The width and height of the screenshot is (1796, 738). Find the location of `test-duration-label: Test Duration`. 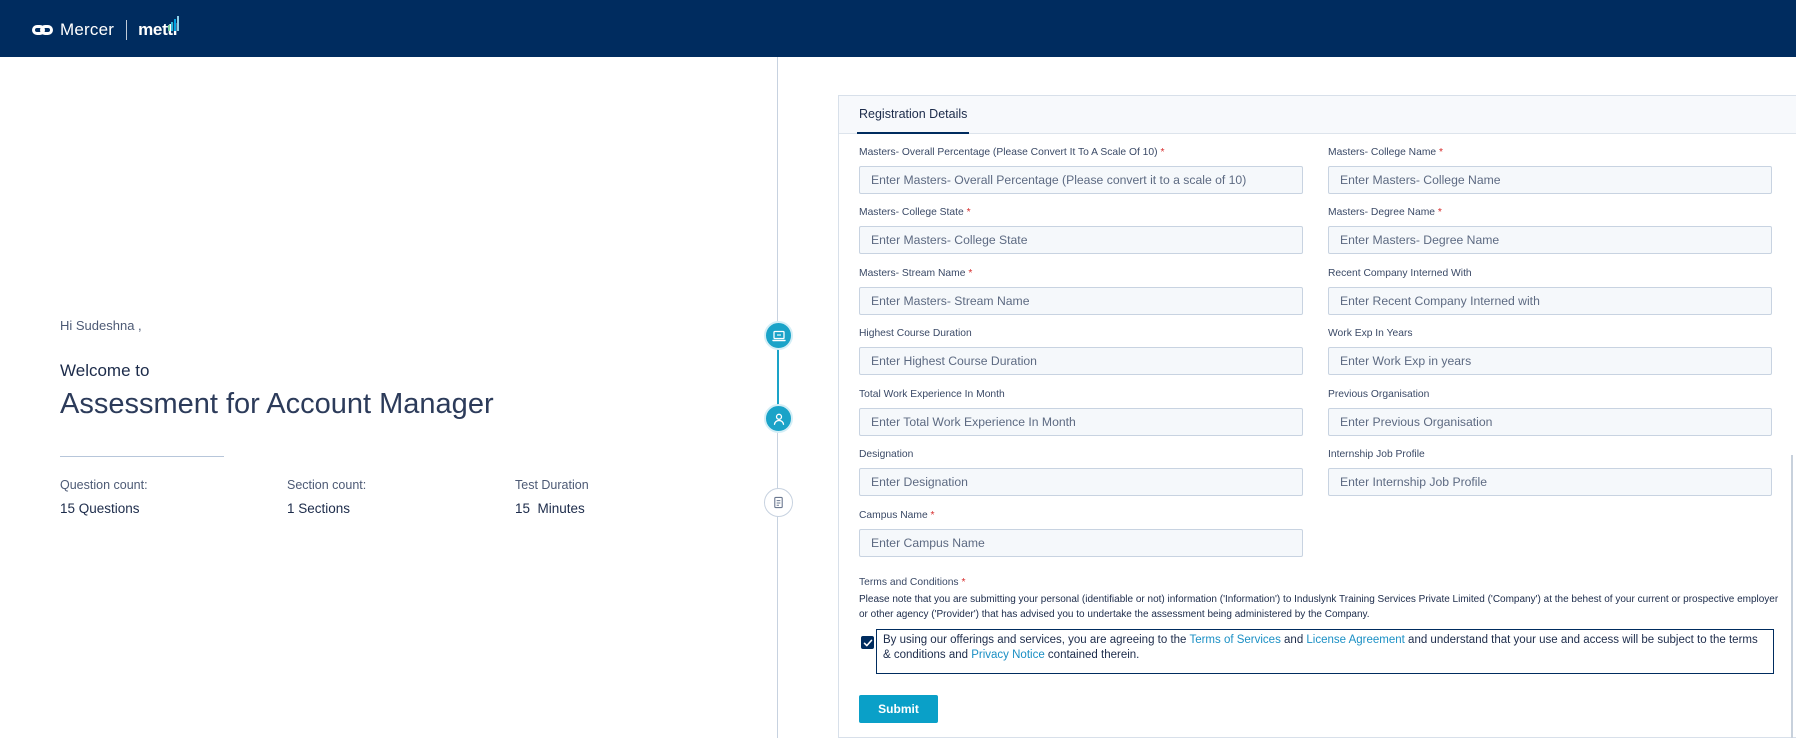

test-duration-label: Test Duration is located at coordinates (552, 485).